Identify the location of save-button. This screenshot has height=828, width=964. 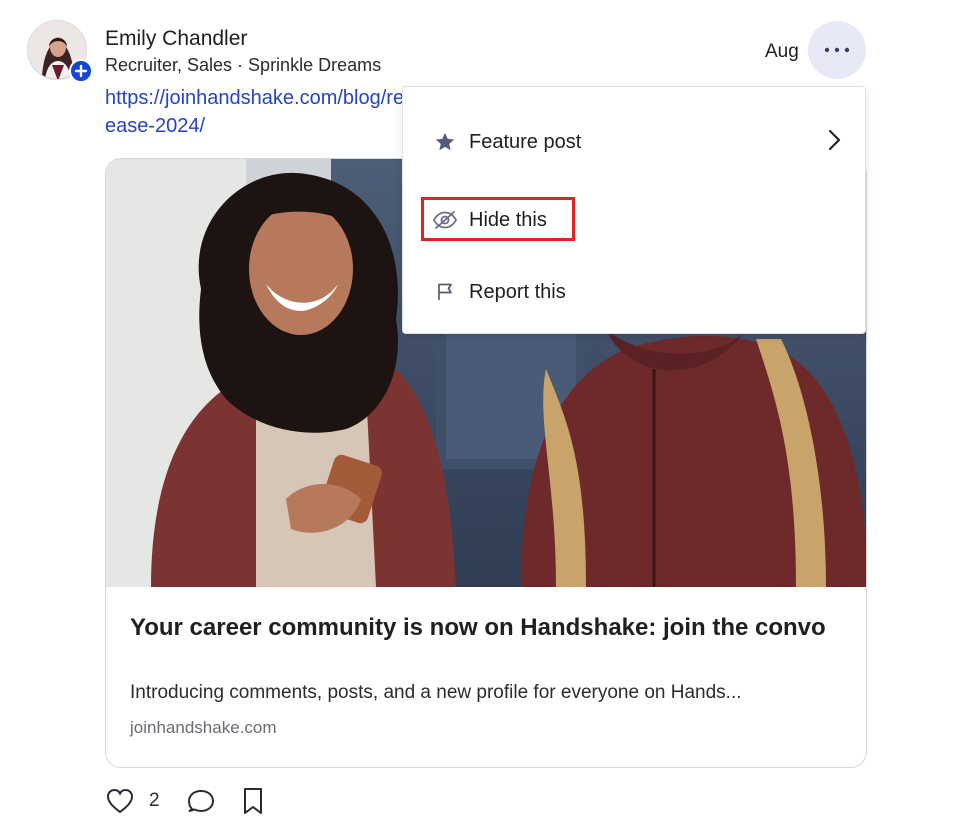
(253, 801).